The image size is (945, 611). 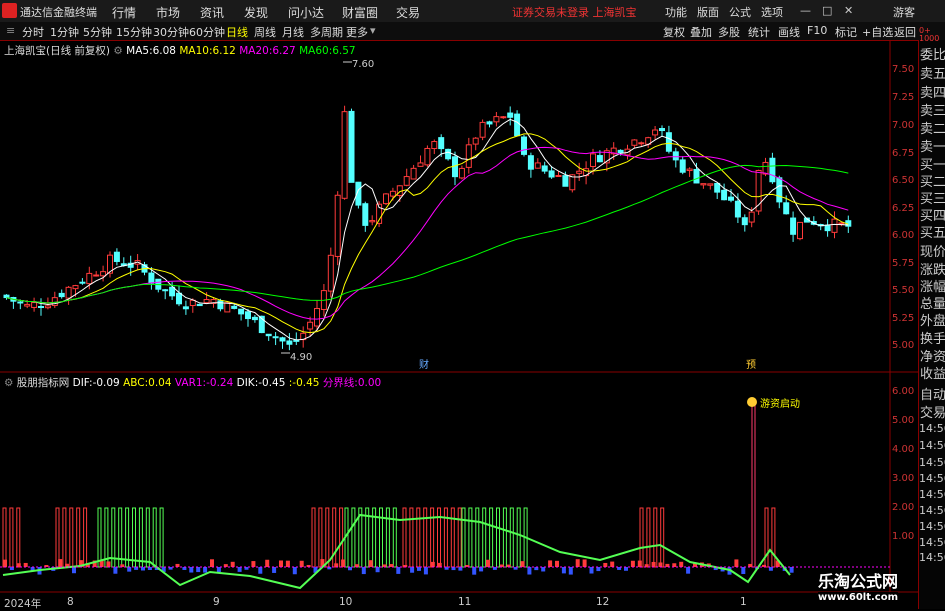 What do you see at coordinates (903, 420) in the screenshot?
I see `ind-y-tick: 5.00` at bounding box center [903, 420].